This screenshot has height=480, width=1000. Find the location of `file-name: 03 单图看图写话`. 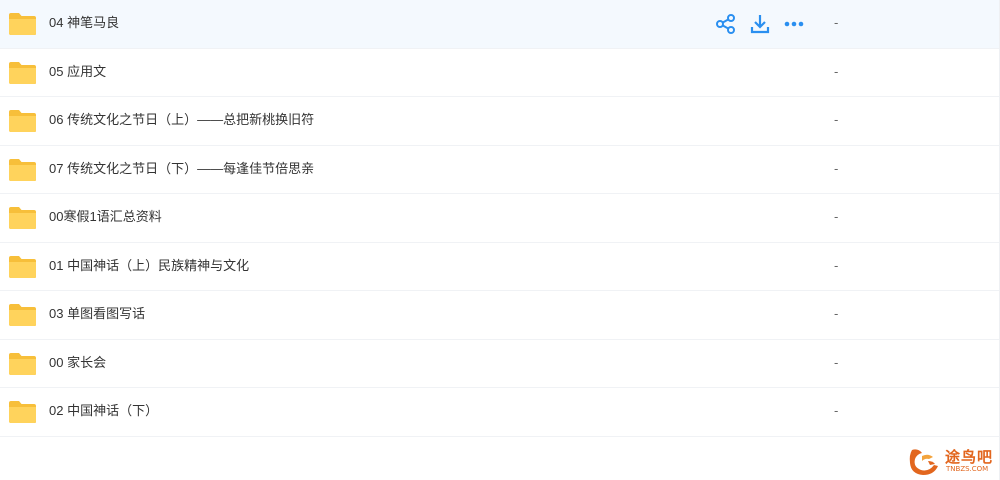

file-name: 03 单图看图写话 is located at coordinates (97, 314).